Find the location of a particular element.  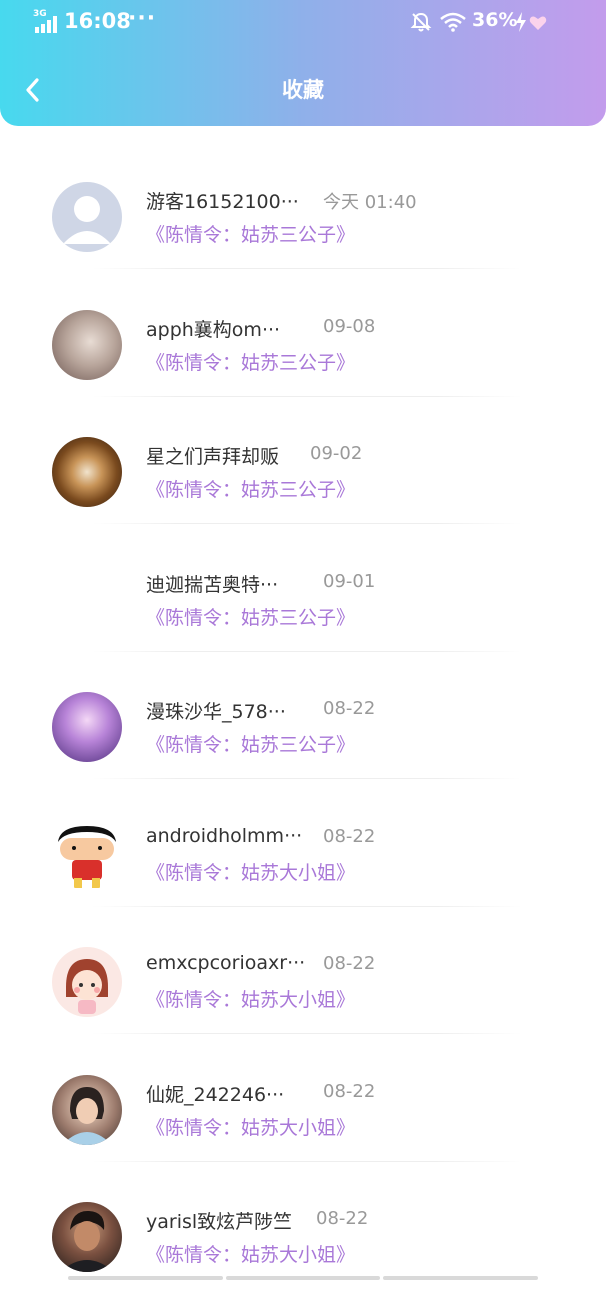

wifi-icon is located at coordinates (453, 22).